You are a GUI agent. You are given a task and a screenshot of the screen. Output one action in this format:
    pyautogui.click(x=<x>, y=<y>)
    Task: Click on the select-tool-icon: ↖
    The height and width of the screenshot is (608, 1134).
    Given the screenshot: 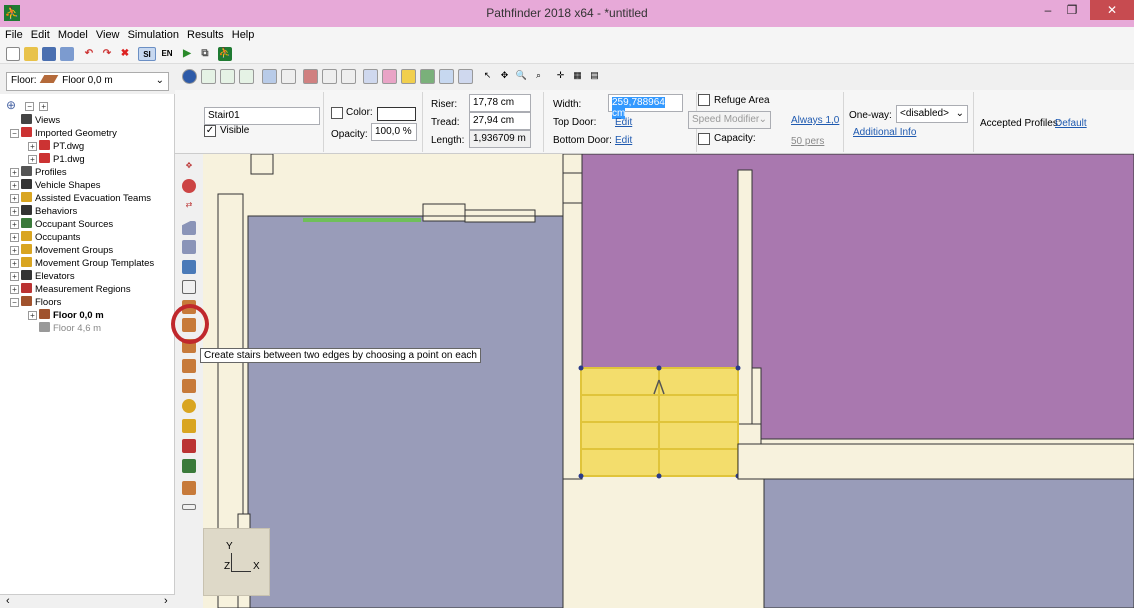 What is the action you would take?
    pyautogui.click(x=487, y=76)
    